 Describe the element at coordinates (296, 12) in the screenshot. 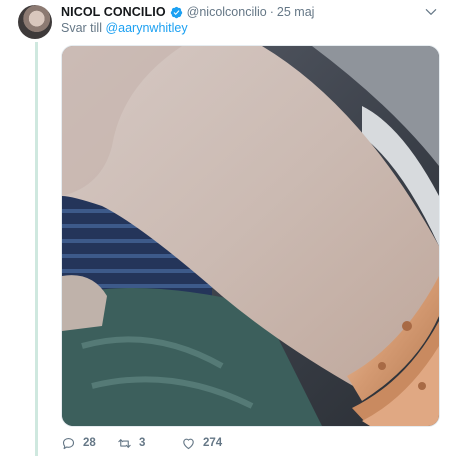

I see `tweet-date: 25 maj` at that location.